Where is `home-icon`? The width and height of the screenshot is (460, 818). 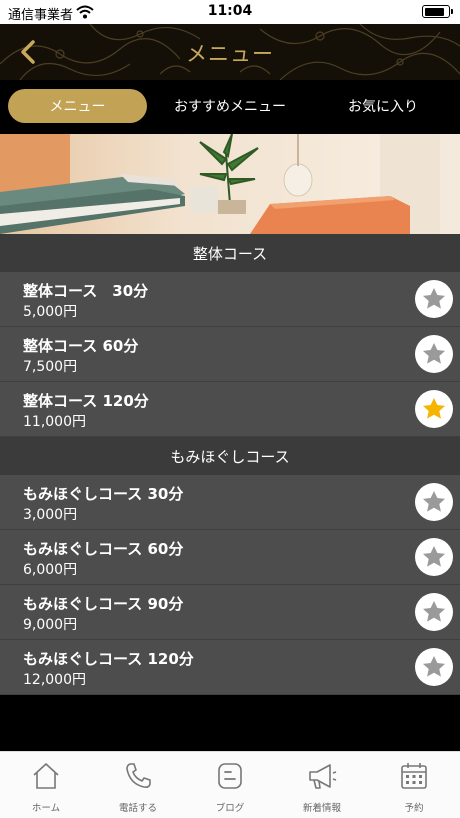 home-icon is located at coordinates (46, 776).